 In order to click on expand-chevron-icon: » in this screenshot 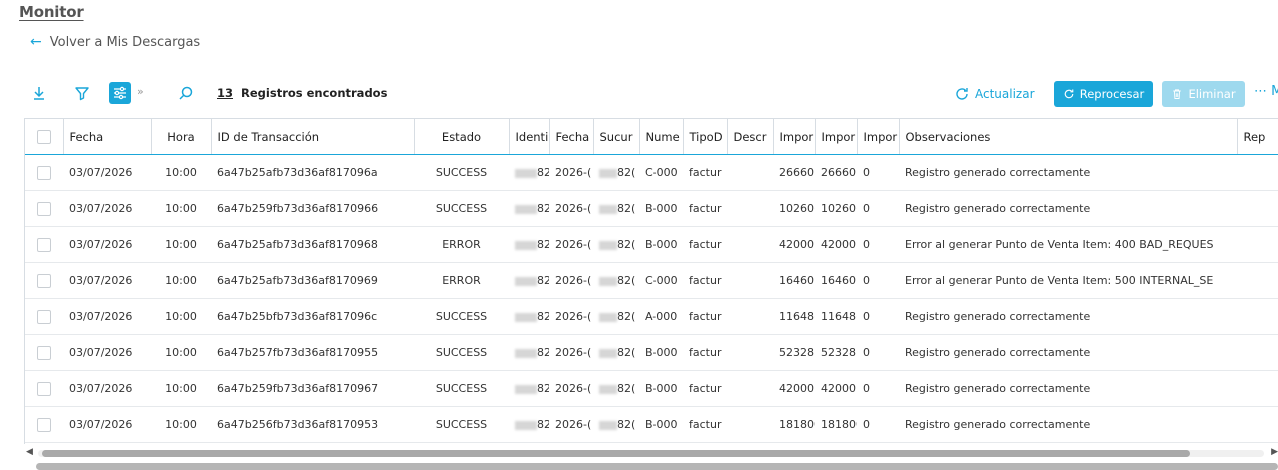, I will do `click(140, 91)`.